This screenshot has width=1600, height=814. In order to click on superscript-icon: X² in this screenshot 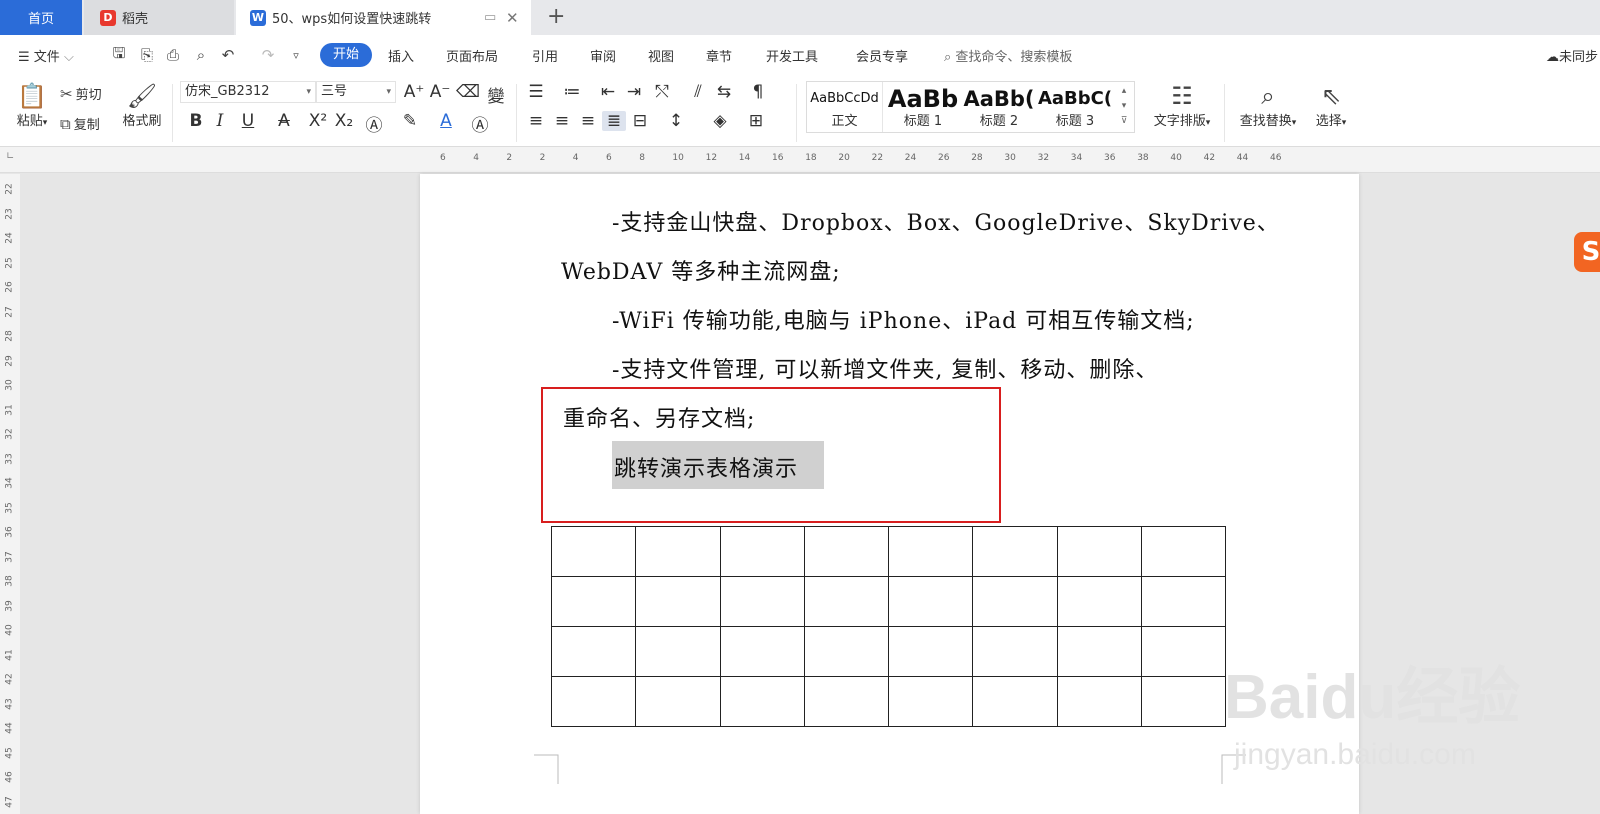, I will do `click(318, 121)`.